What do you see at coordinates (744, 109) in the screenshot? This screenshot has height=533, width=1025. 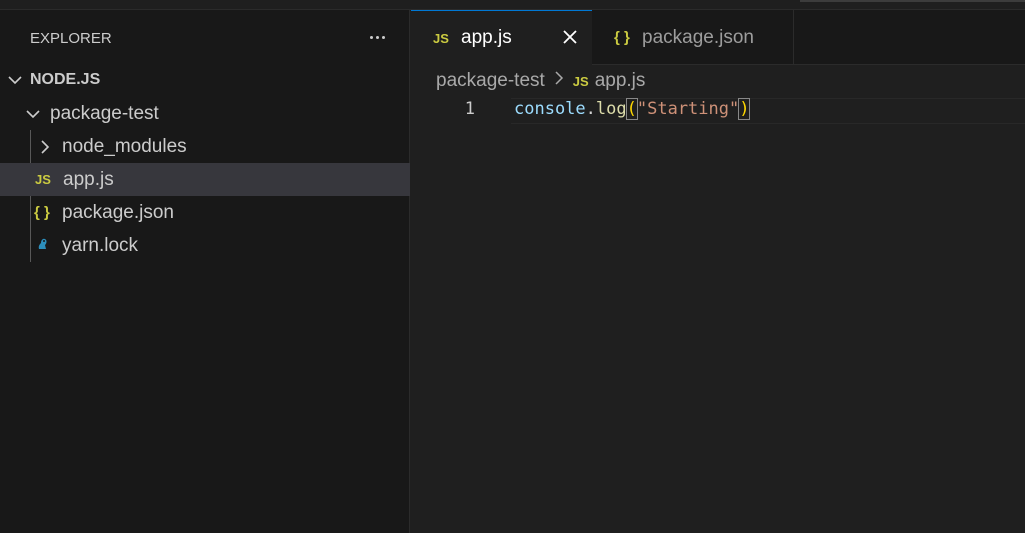 I see `token-close-paren: )` at bounding box center [744, 109].